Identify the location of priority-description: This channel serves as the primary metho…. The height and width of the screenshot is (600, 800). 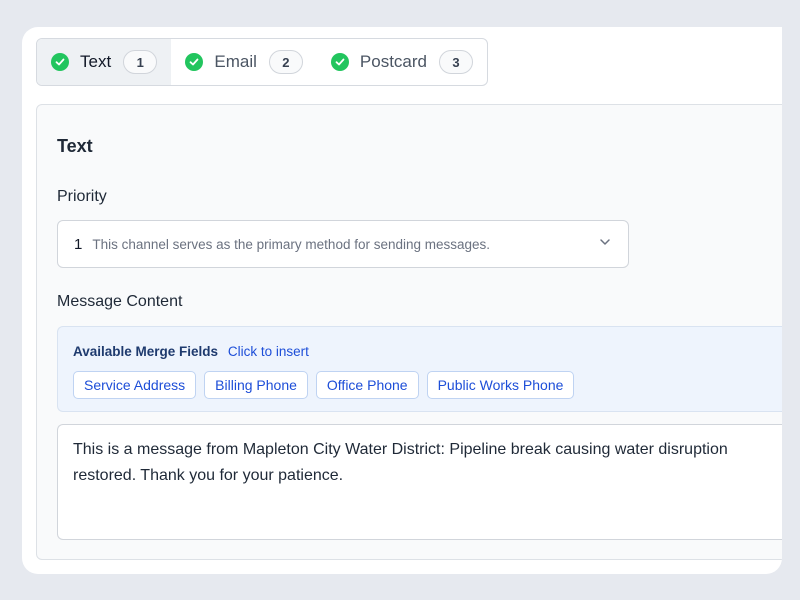
(291, 244).